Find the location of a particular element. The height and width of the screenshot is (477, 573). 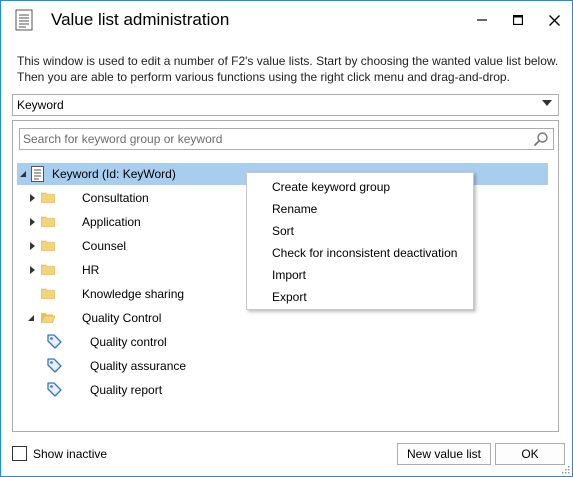

maximize-icon is located at coordinates (518, 20).